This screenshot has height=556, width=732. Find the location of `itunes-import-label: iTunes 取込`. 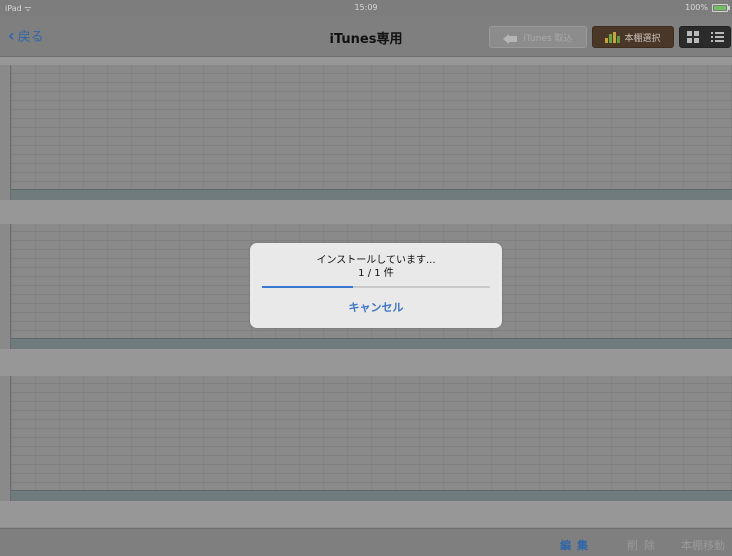

itunes-import-label: iTunes 取込 is located at coordinates (548, 38).